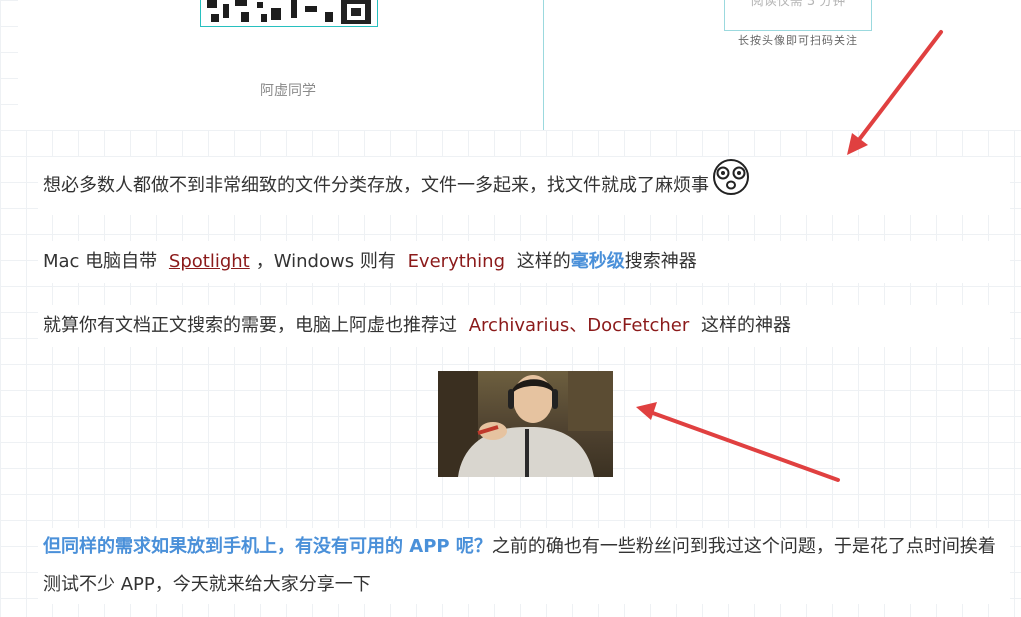 This screenshot has width=1021, height=617. What do you see at coordinates (579, 325) in the screenshot?
I see `tools-keyword: Archivarius、DocFetcher` at bounding box center [579, 325].